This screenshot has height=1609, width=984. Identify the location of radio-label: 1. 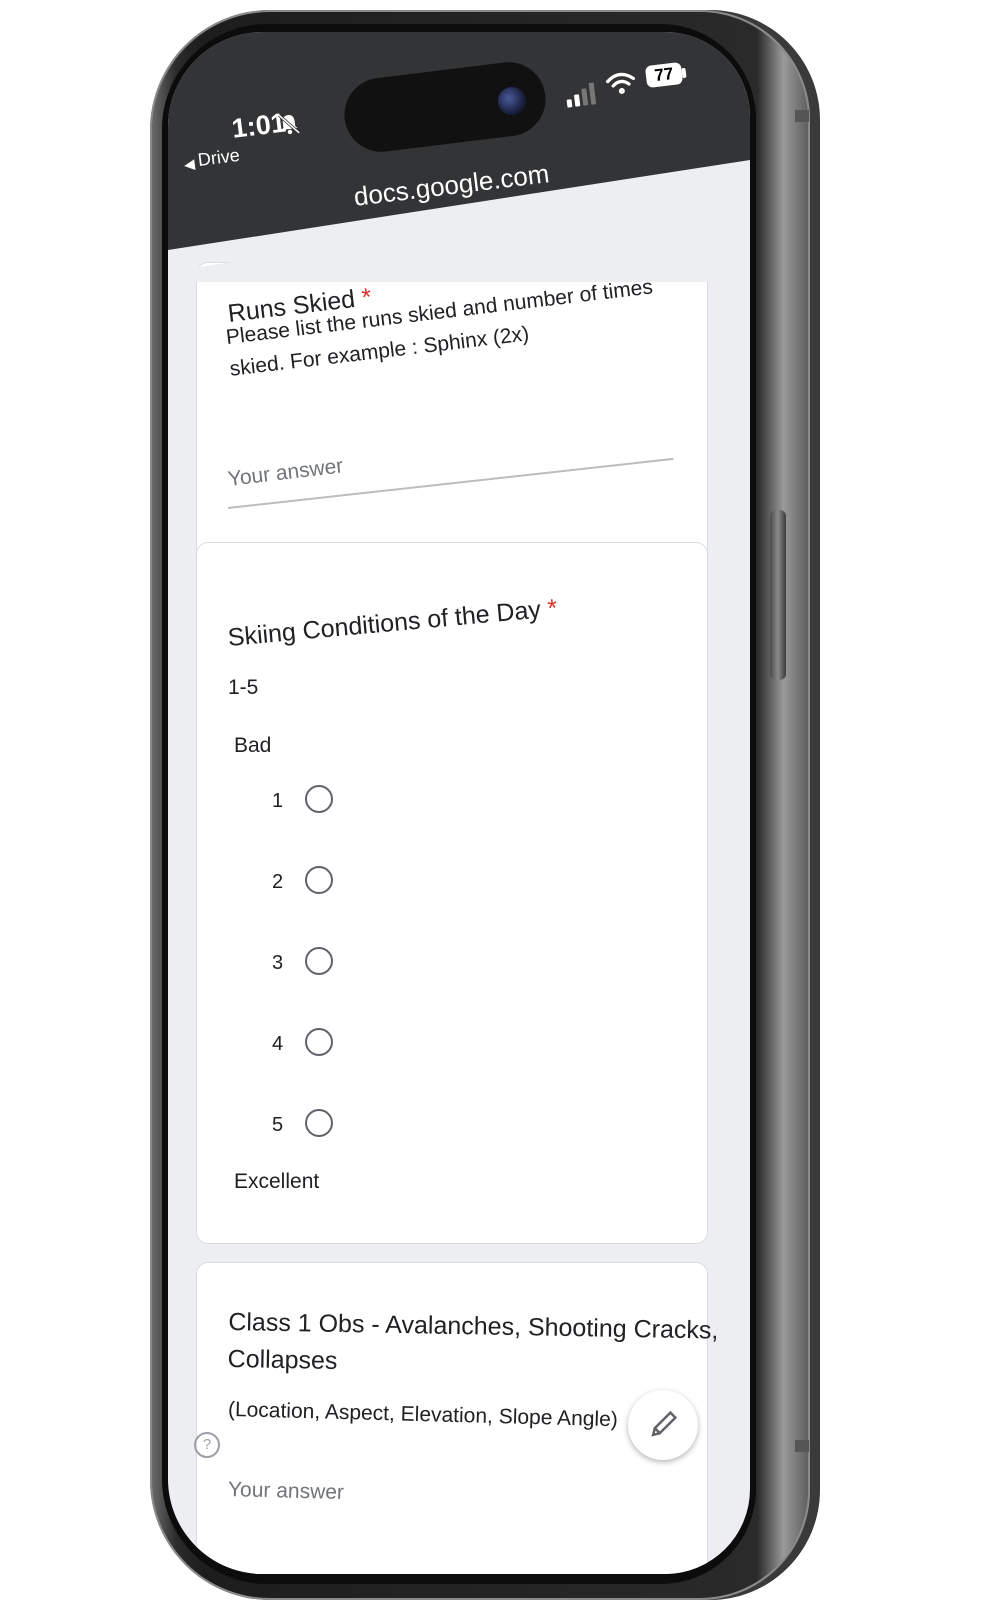
(278, 801).